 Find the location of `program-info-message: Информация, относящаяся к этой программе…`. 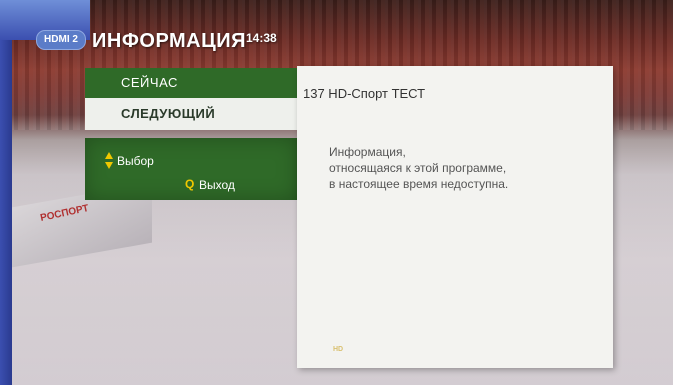

program-info-message: Информация, относящаяся к этой программе… is located at coordinates (464, 168).